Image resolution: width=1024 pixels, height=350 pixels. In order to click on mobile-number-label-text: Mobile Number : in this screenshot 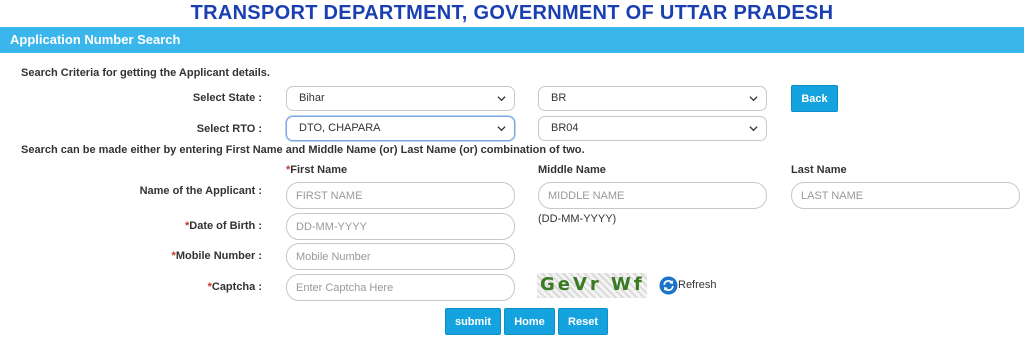, I will do `click(218, 256)`.